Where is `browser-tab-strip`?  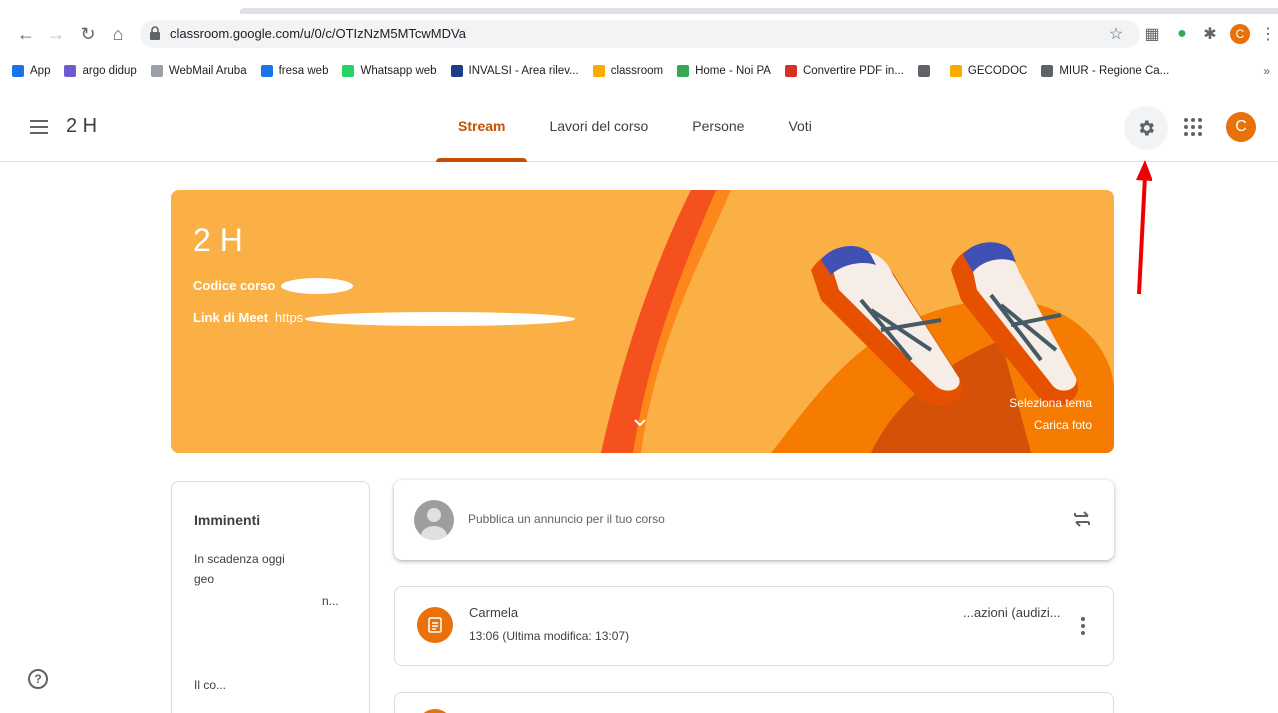 browser-tab-strip is located at coordinates (639, 7).